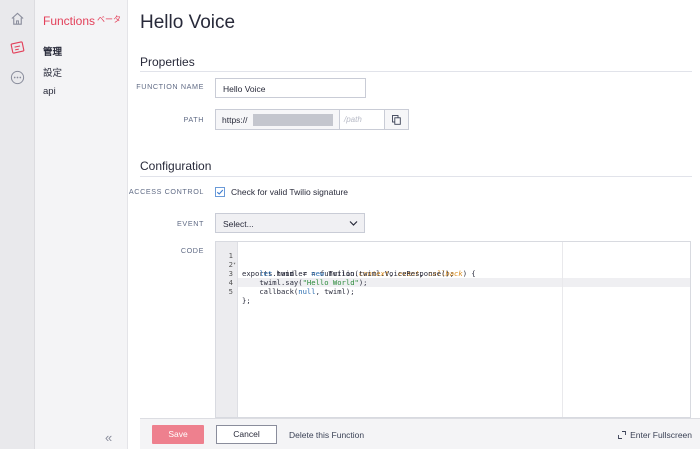 The image size is (700, 449). Describe the element at coordinates (178, 434) in the screenshot. I see `save-button: Save` at that location.